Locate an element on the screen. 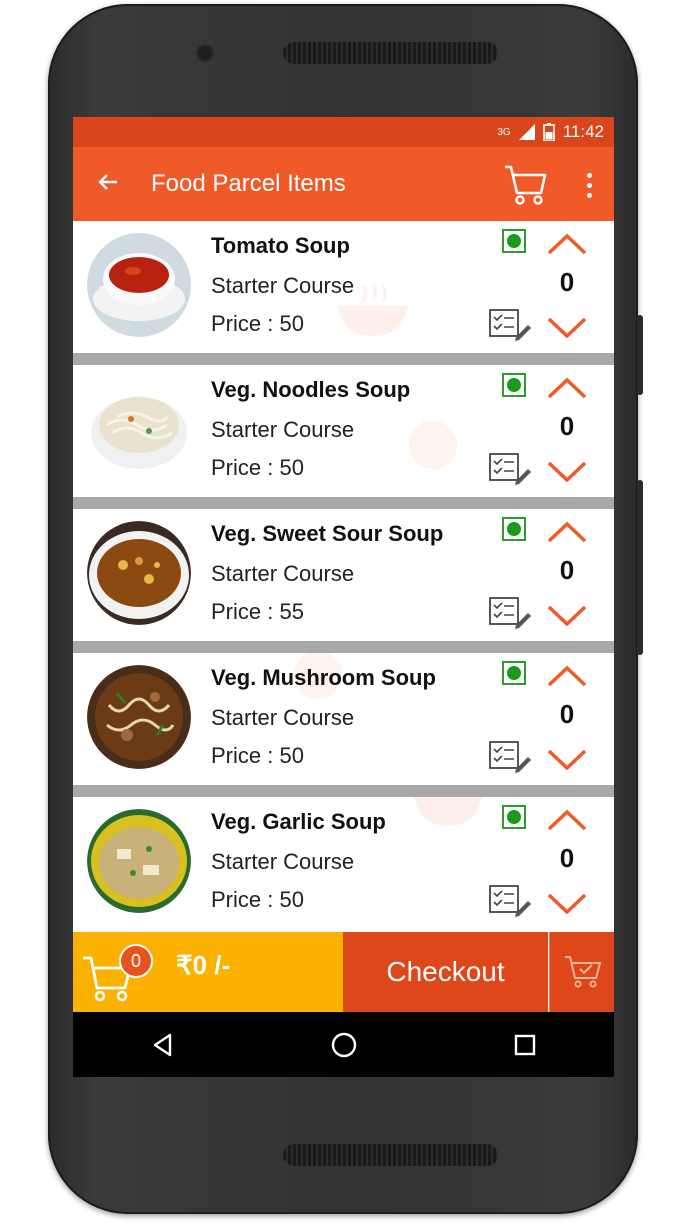 The width and height of the screenshot is (685, 1223). tomato-soup-image is located at coordinates (139, 285).